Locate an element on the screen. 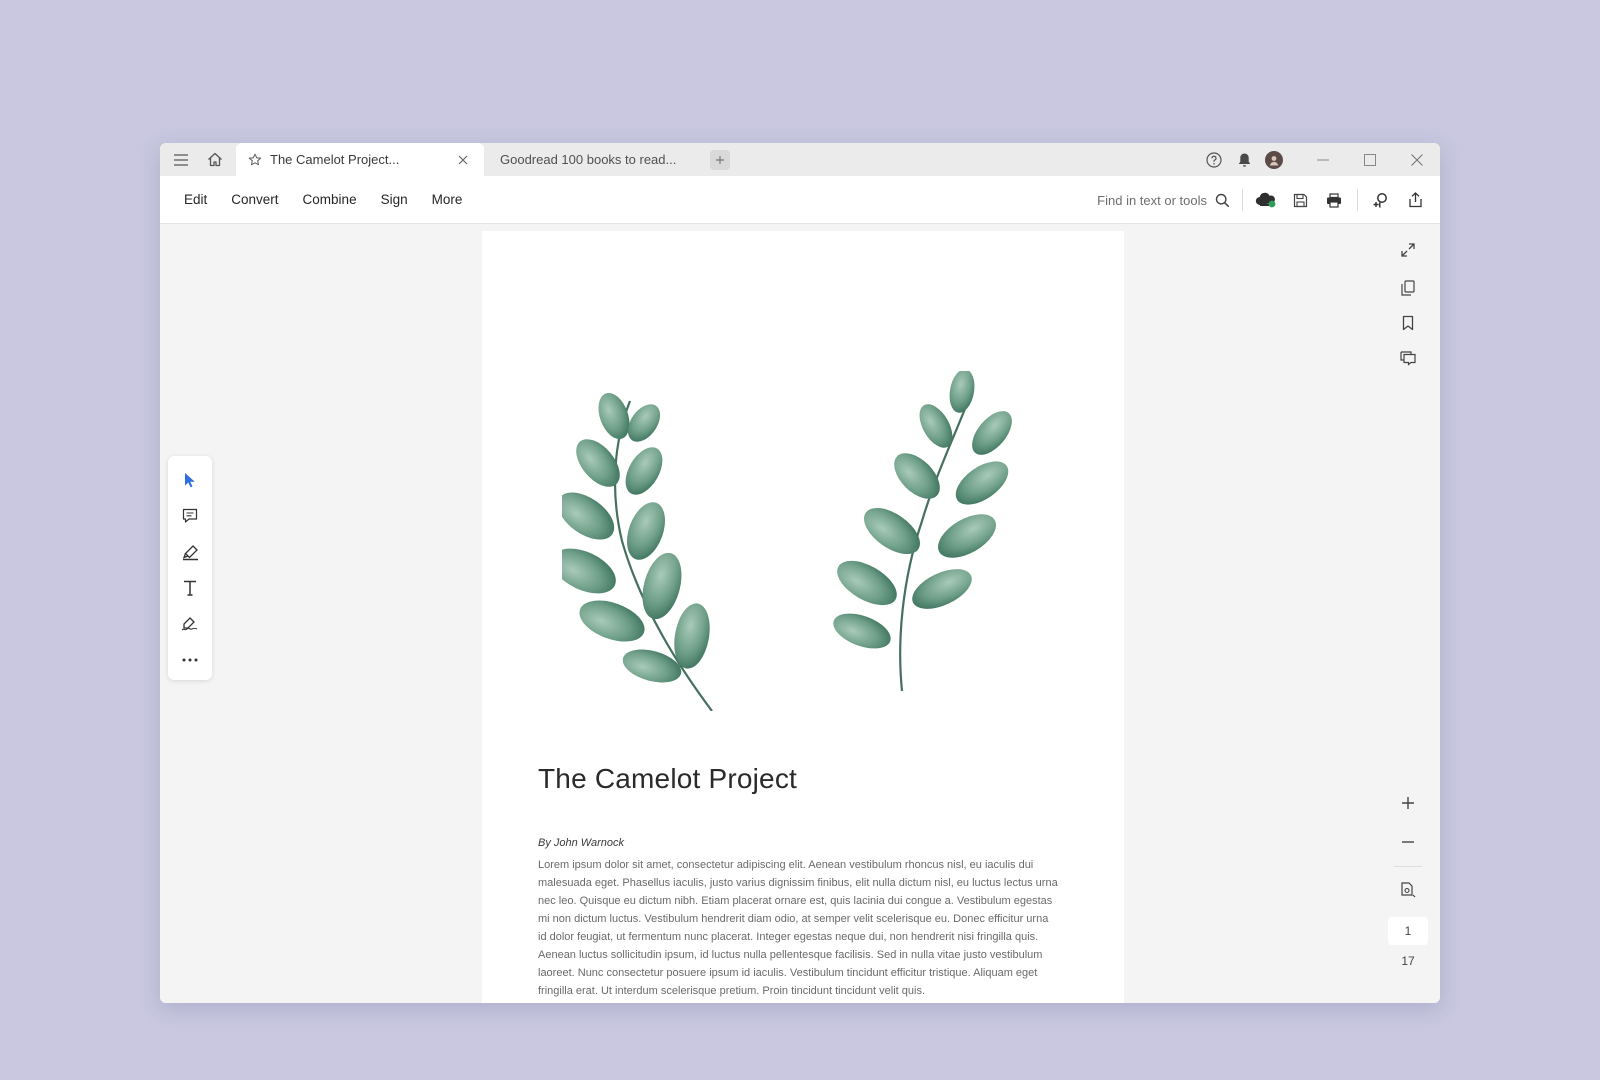  title-bar-right is located at coordinates (1319, 159).